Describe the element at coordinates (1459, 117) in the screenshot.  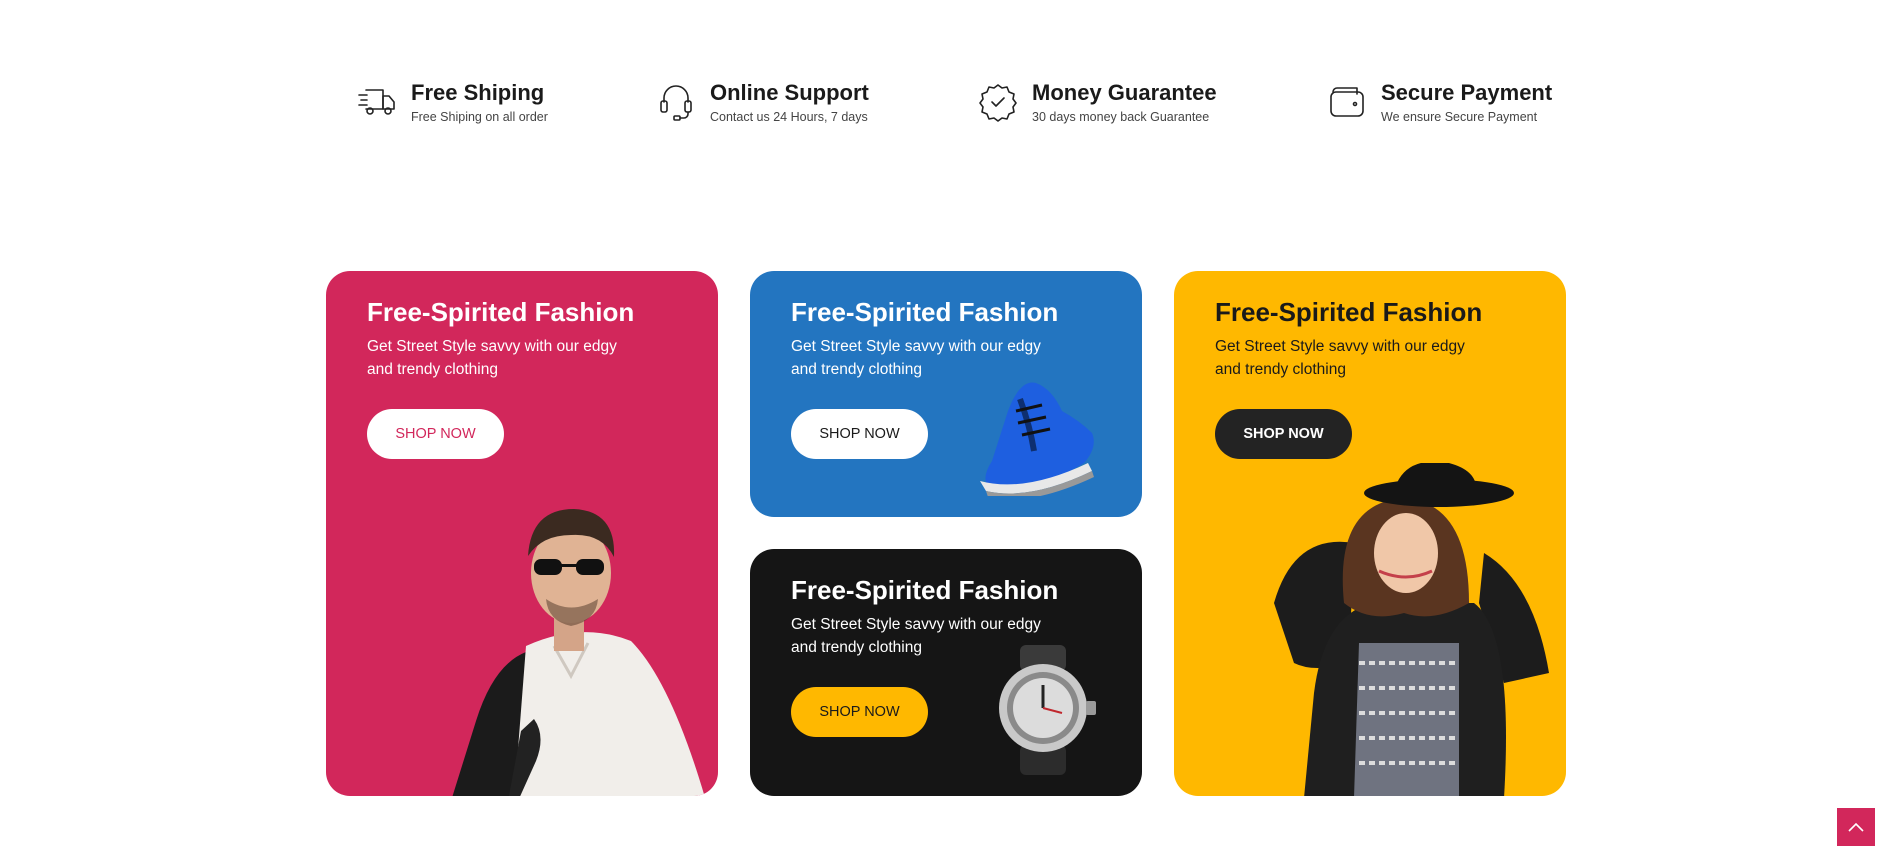
I see `feature-subtitle: We ensure Secure Payment` at that location.